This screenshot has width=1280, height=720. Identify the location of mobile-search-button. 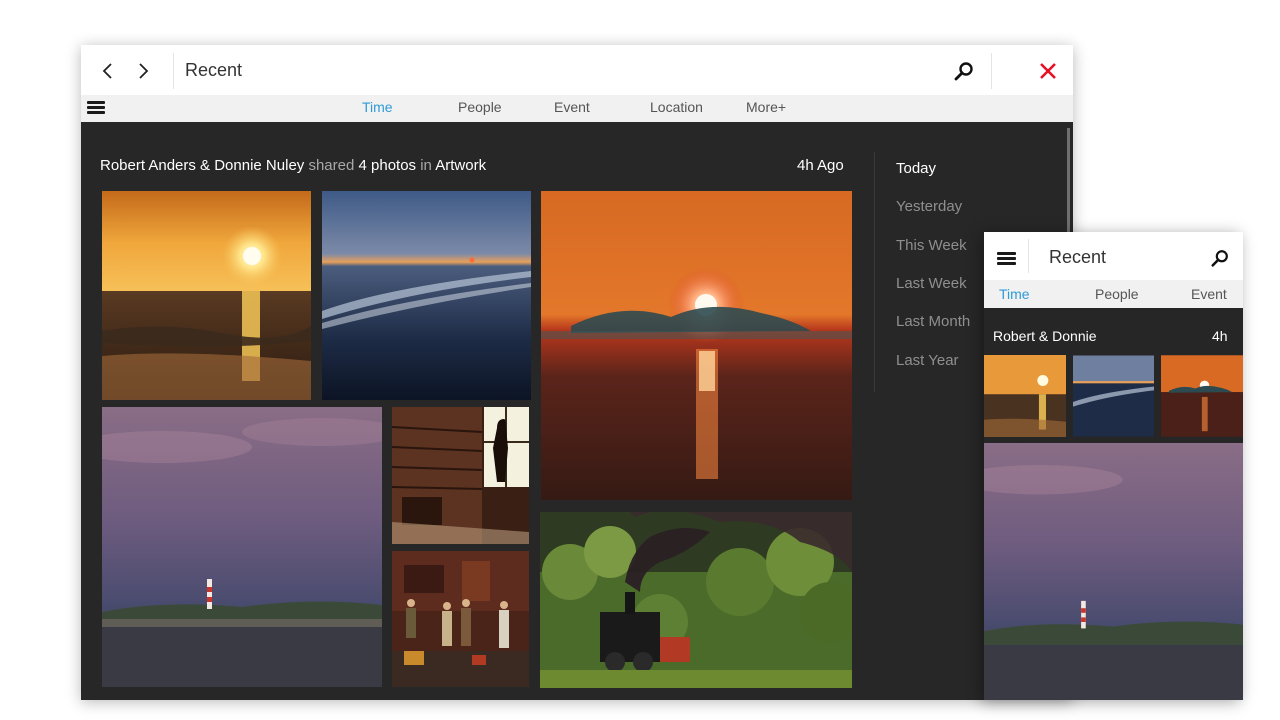
(1220, 259).